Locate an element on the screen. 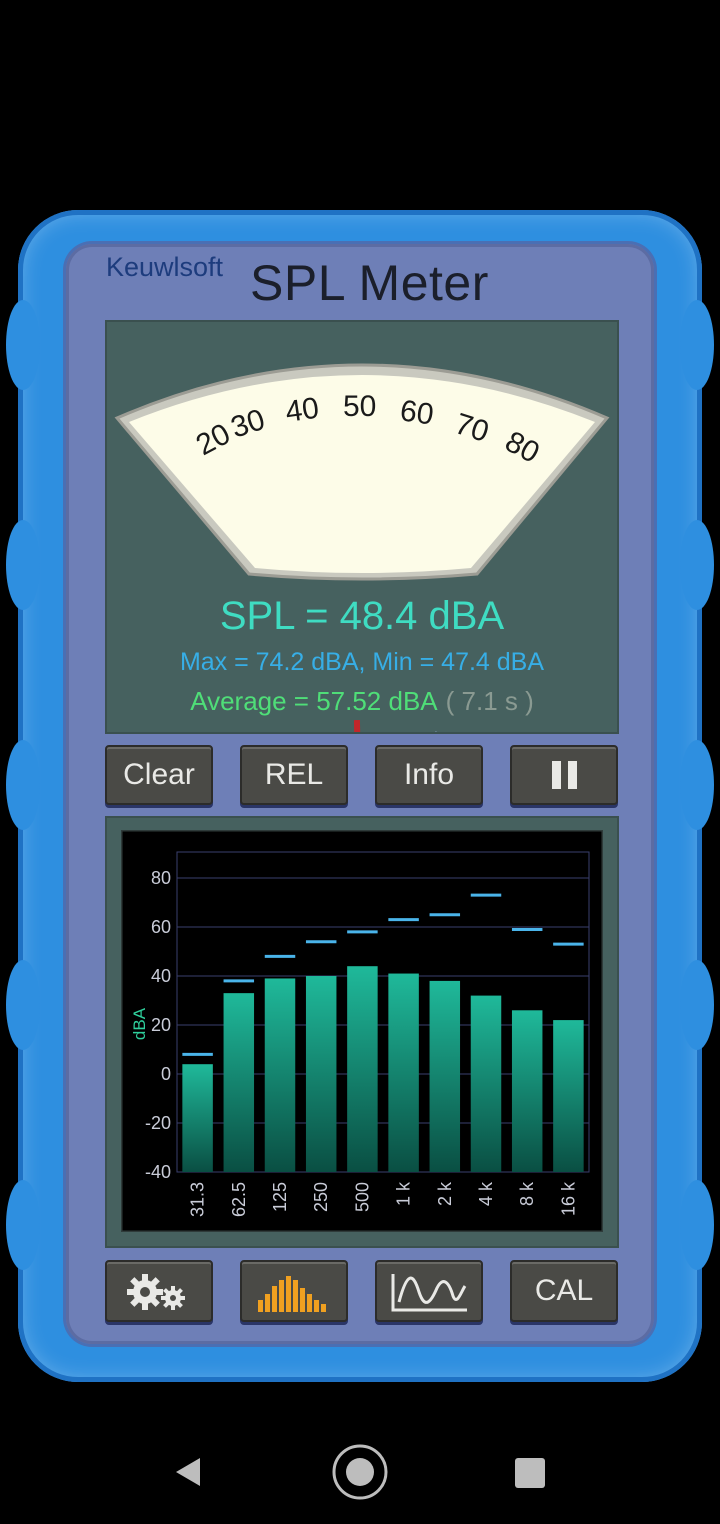 The height and width of the screenshot is (1524, 720). line-graph-icon is located at coordinates (429, 1293).